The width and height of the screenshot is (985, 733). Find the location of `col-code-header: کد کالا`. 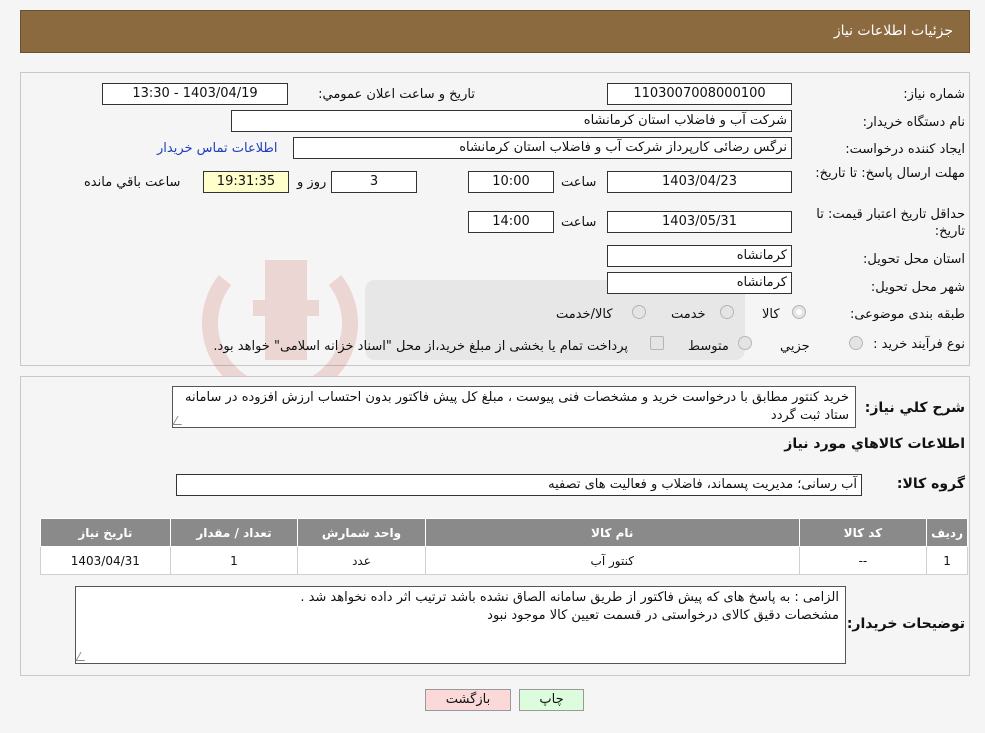

col-code-header: کد کالا is located at coordinates (863, 532).